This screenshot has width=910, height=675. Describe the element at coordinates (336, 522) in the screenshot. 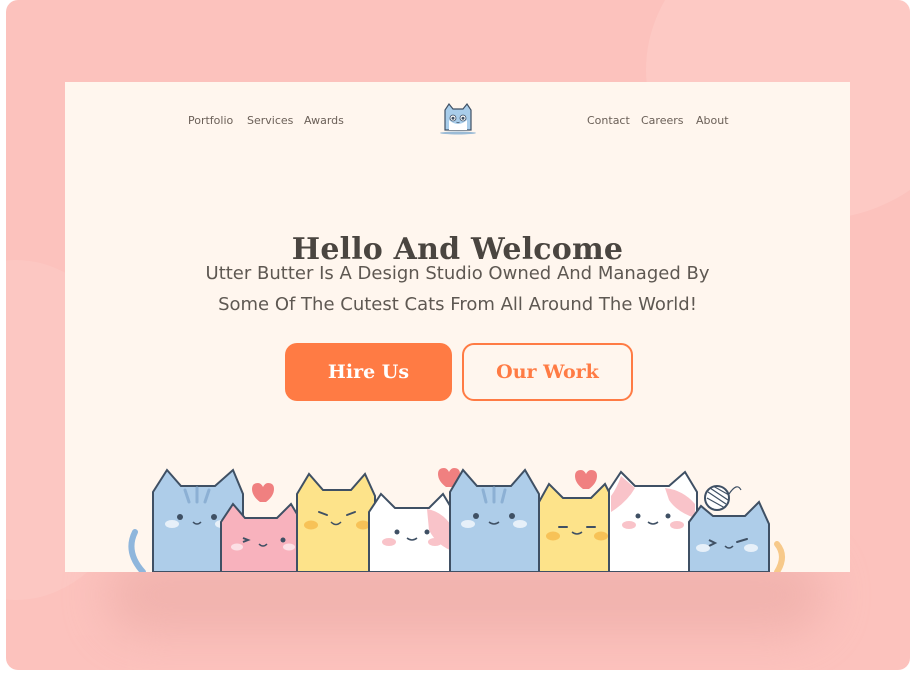

I see `cat-illustration-yellow` at that location.